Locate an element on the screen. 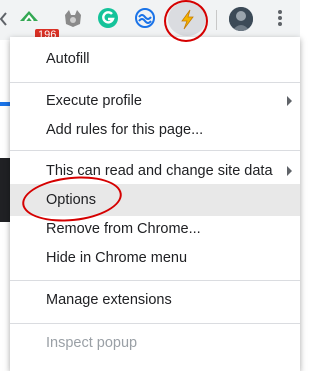  menu-item-label: Hide in Chrome menu is located at coordinates (117, 258).